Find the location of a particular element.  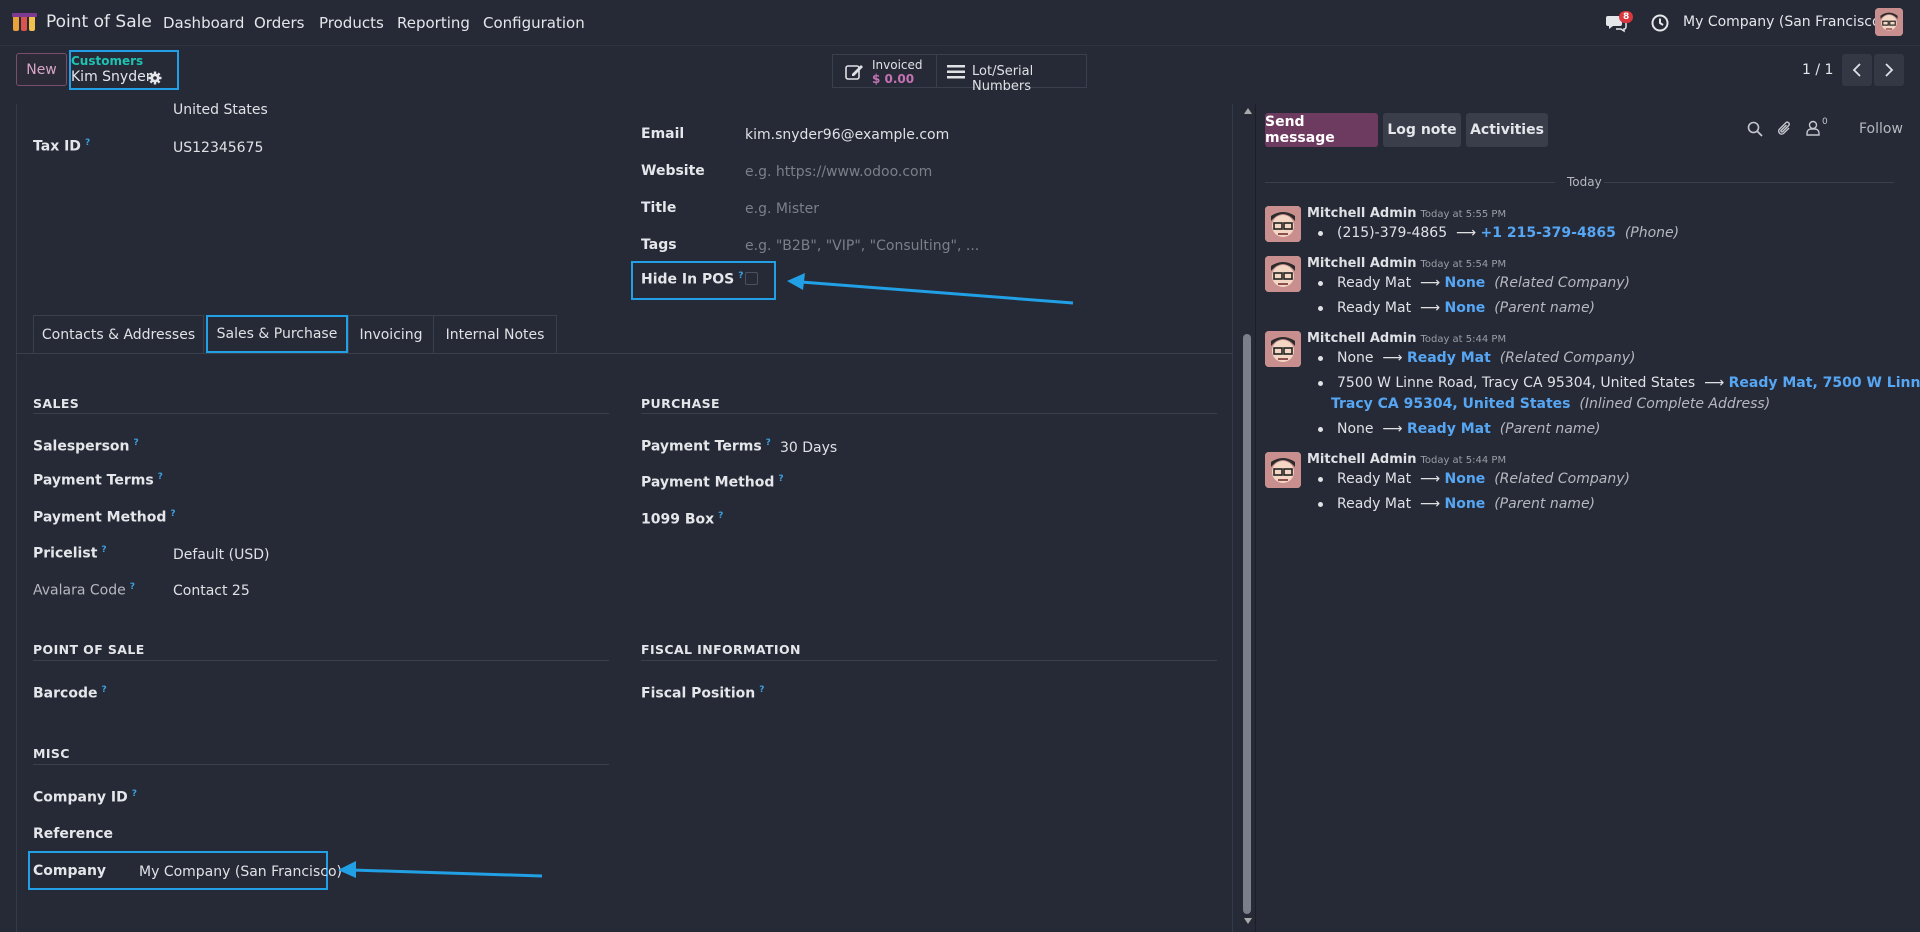

title-label: Title is located at coordinates (659, 208).